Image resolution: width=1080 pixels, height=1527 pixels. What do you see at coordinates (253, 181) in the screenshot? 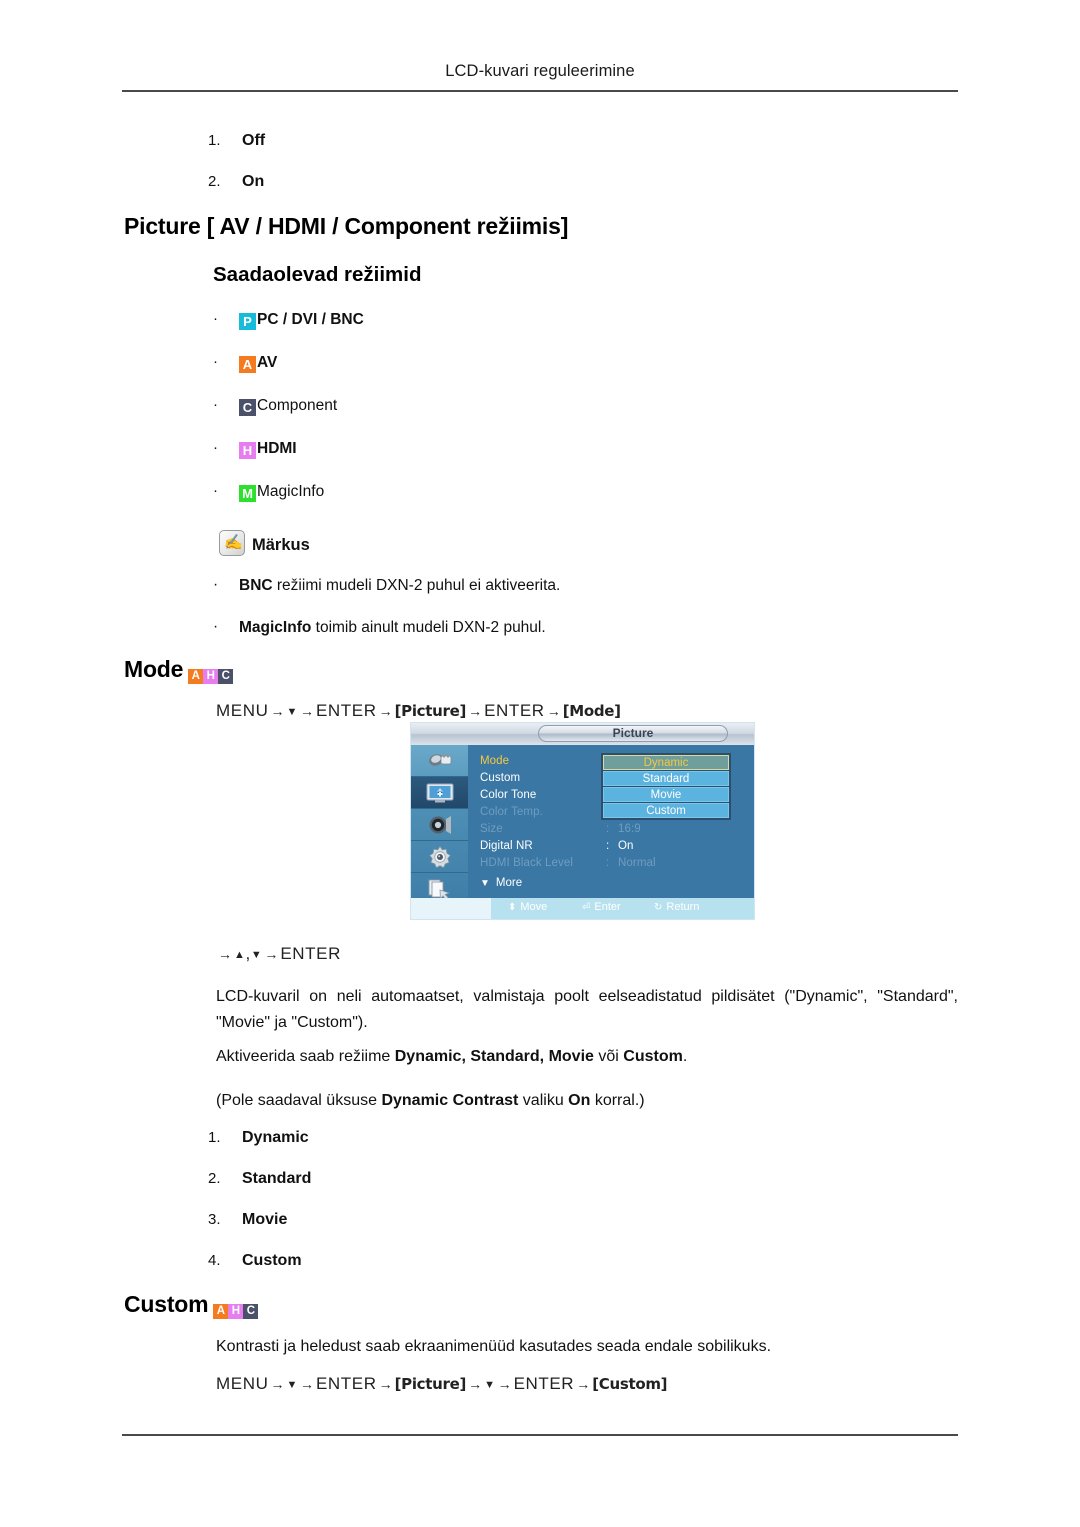
I see `list-label: On` at bounding box center [253, 181].